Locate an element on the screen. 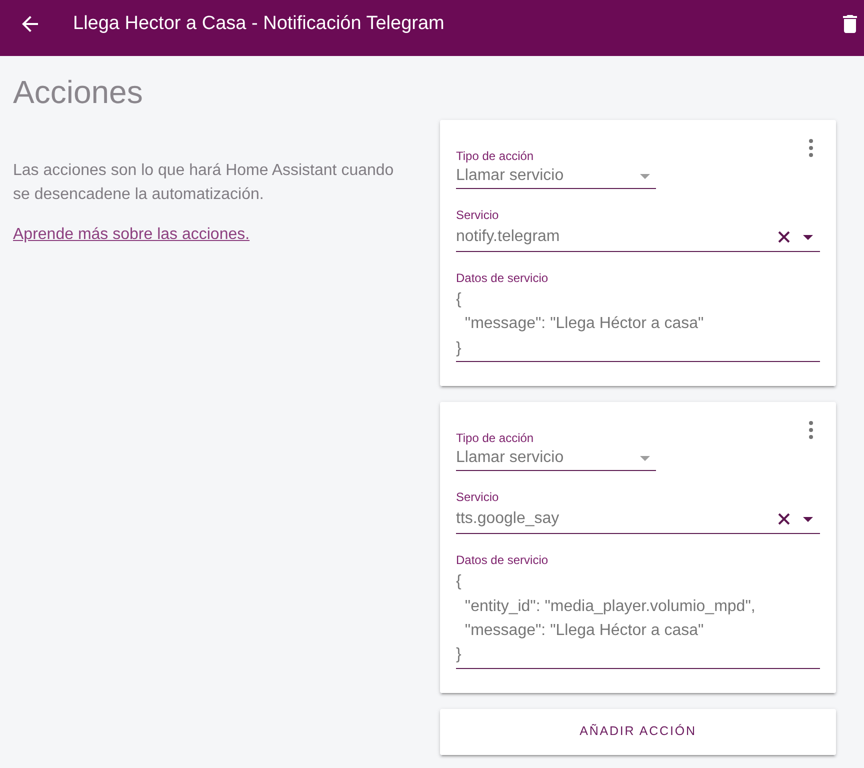  service-data-field: Datos de servicio { "entity_id": "media_player.volumio_mpd", "message": "Llega Héctor a casa" } is located at coordinates (638, 610).